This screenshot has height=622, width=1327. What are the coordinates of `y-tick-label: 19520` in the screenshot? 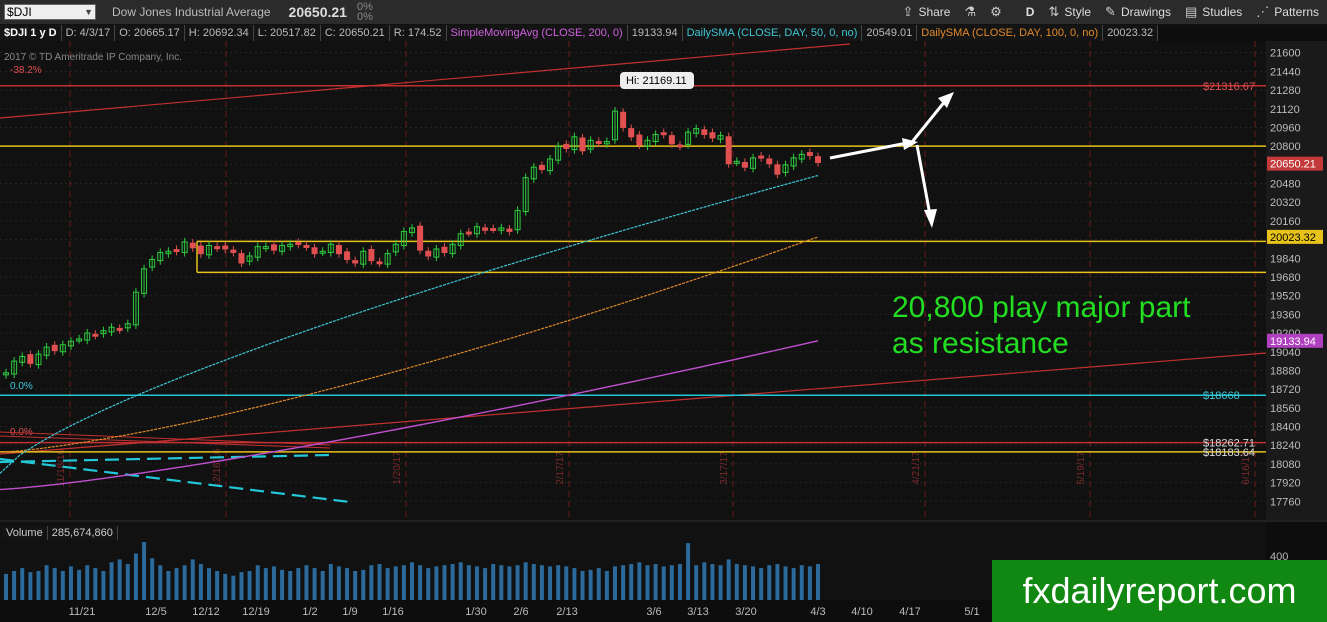 It's located at (1285, 297).